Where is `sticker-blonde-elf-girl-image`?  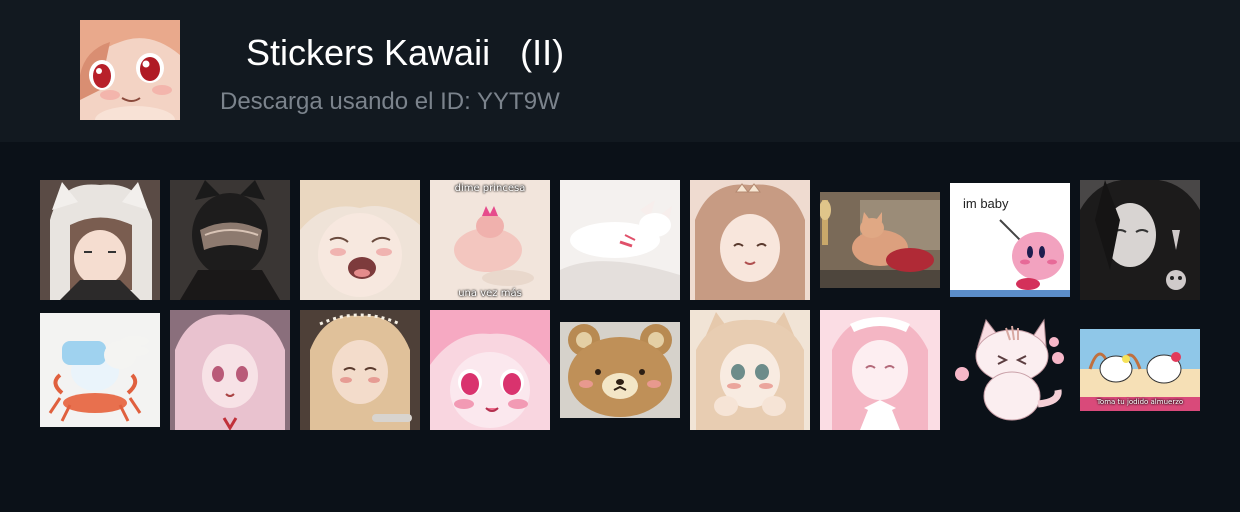 sticker-blonde-elf-girl-image is located at coordinates (360, 370).